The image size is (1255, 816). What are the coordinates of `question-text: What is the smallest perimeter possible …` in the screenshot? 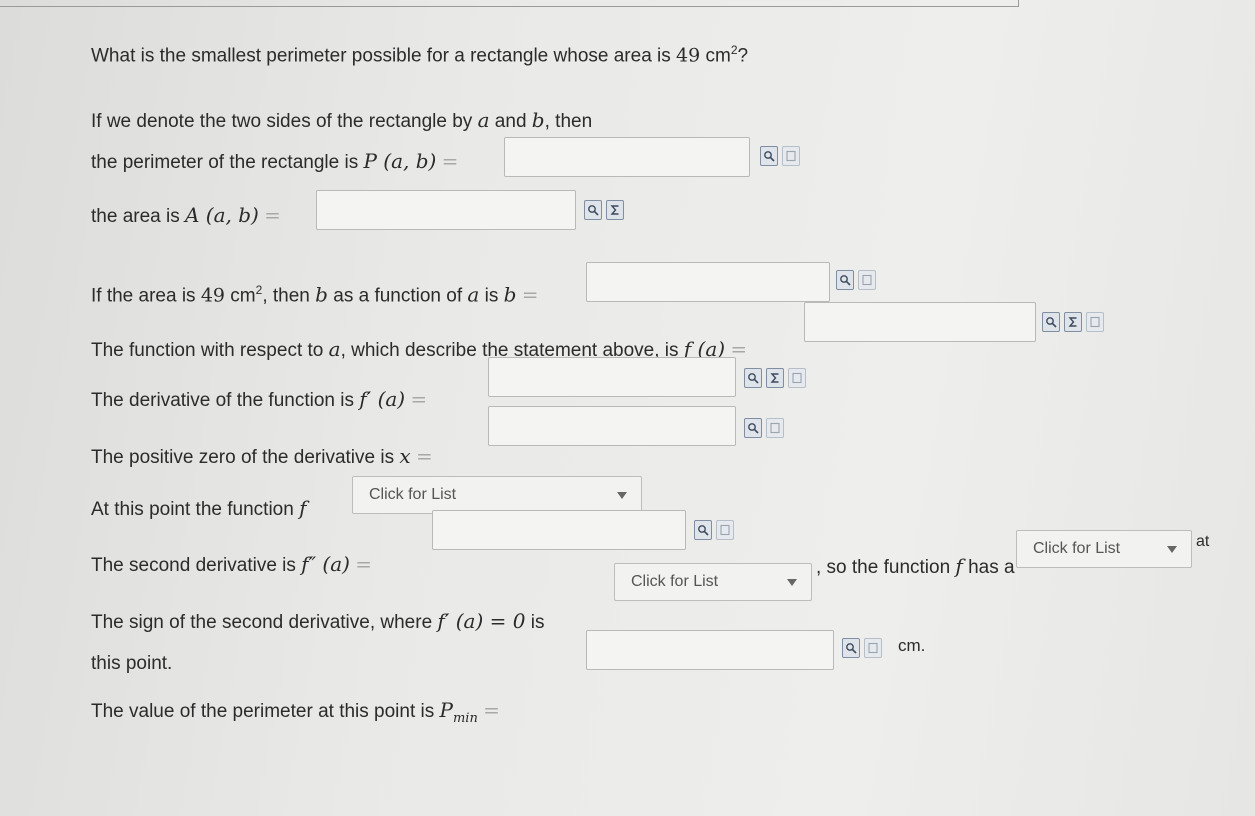 It's located at (420, 55).